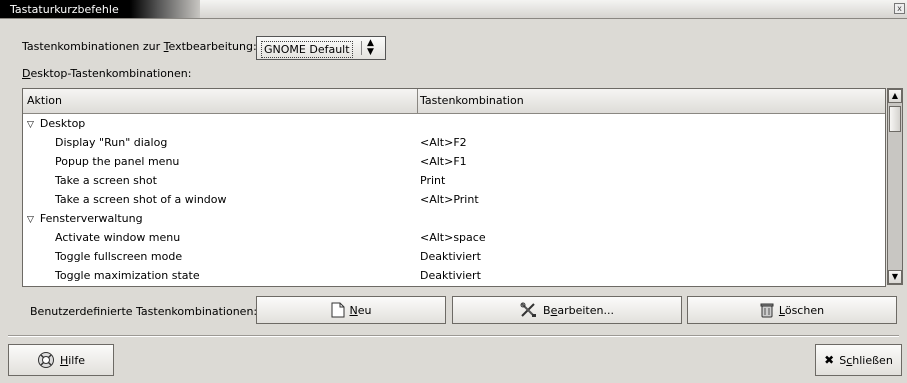 This screenshot has height=383, width=907. I want to click on window-close-icon: x, so click(899, 8).